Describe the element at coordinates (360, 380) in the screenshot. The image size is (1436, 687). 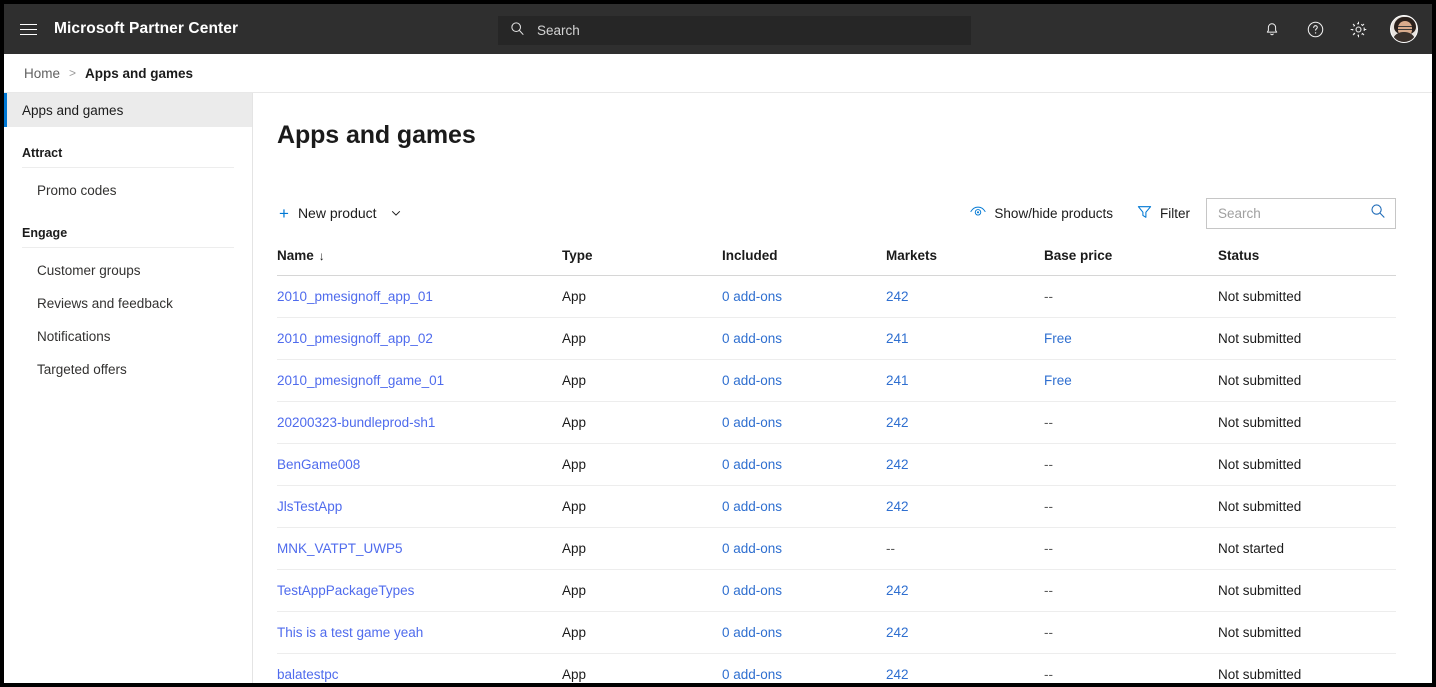
I see `cell-product-name-value: 2010_pmesignoff_game_01` at that location.